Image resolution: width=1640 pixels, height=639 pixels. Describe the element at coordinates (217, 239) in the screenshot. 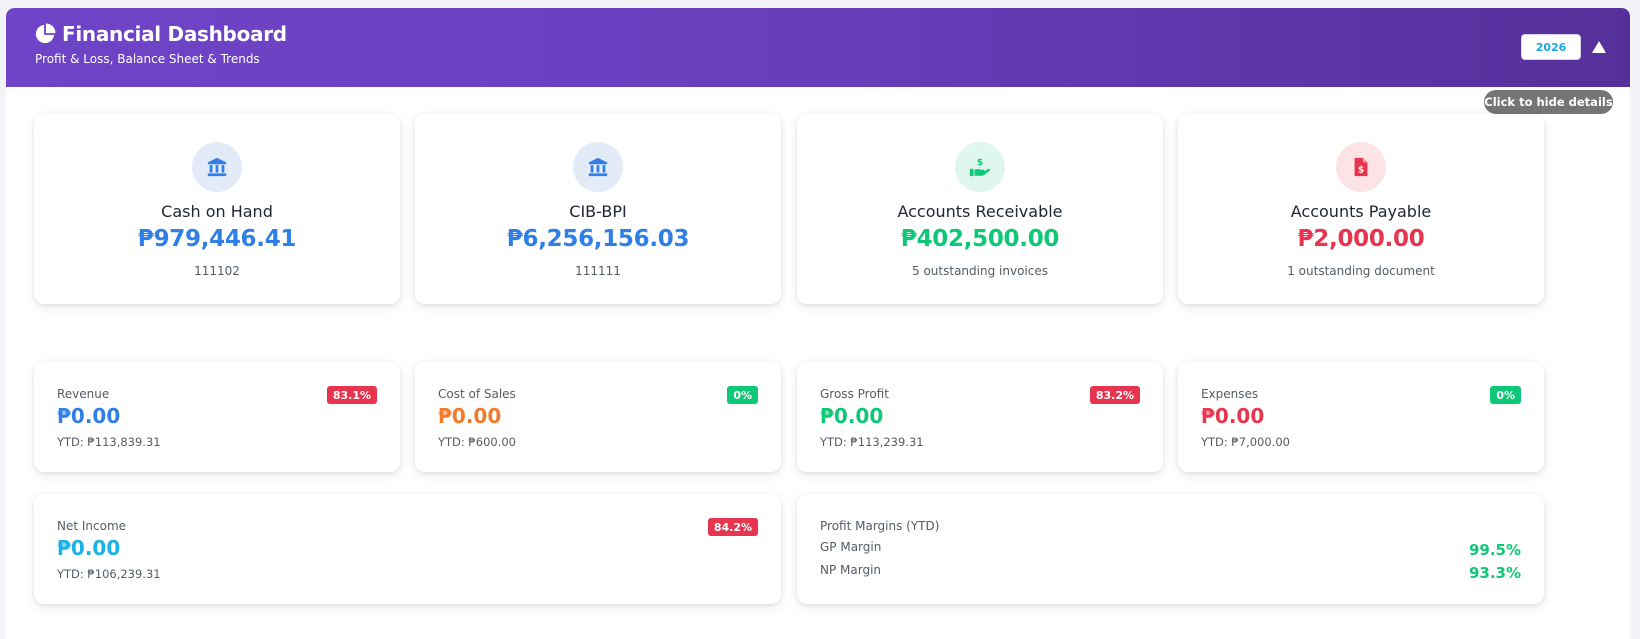

I see `account-amount: ₱979,446.41` at that location.